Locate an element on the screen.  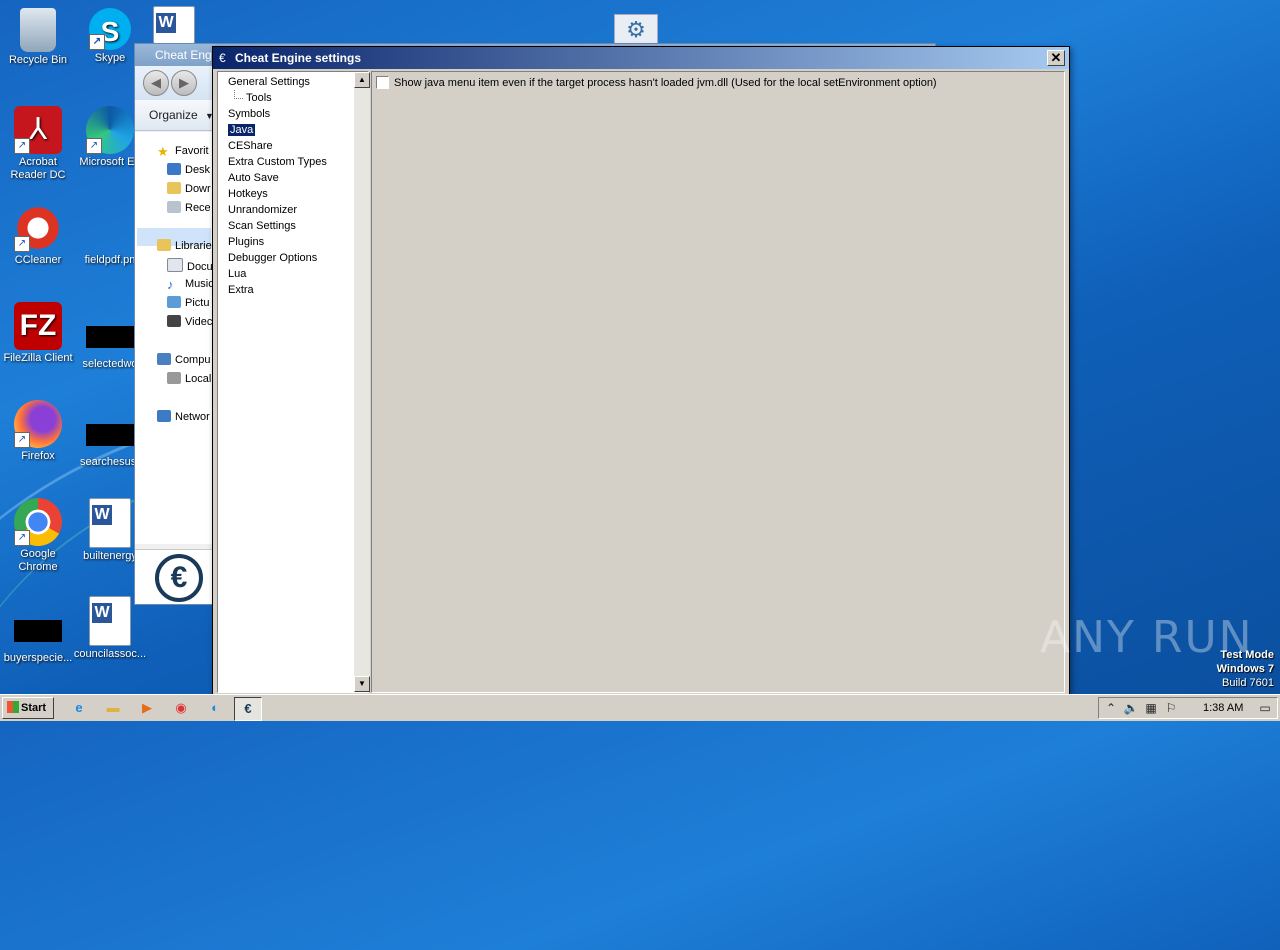
taskbar-media-player-button: ▶ is located at coordinates (147, 708).